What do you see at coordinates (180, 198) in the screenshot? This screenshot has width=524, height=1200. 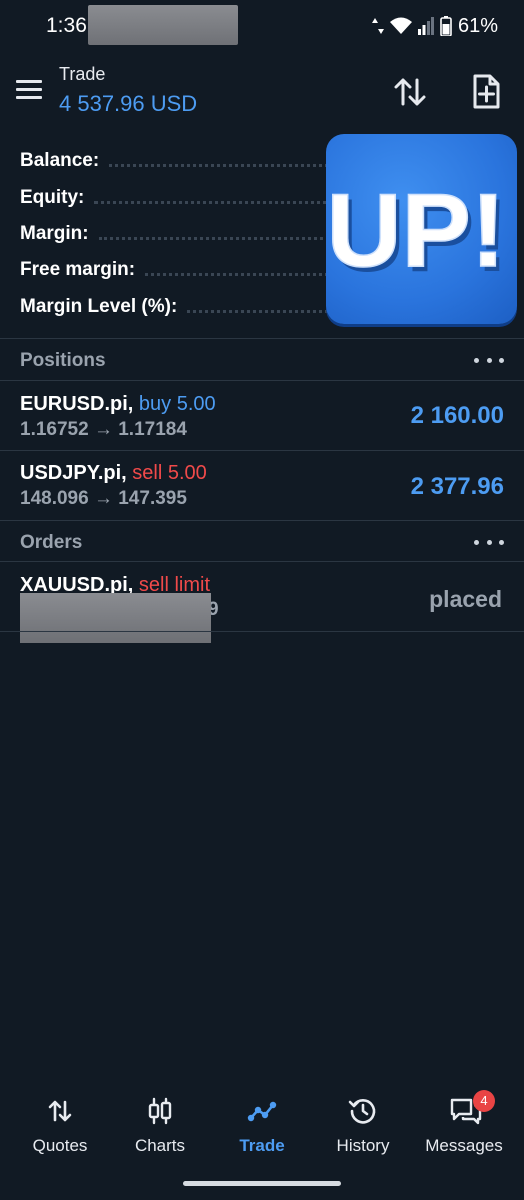 I see `equity-row: Equity:` at bounding box center [180, 198].